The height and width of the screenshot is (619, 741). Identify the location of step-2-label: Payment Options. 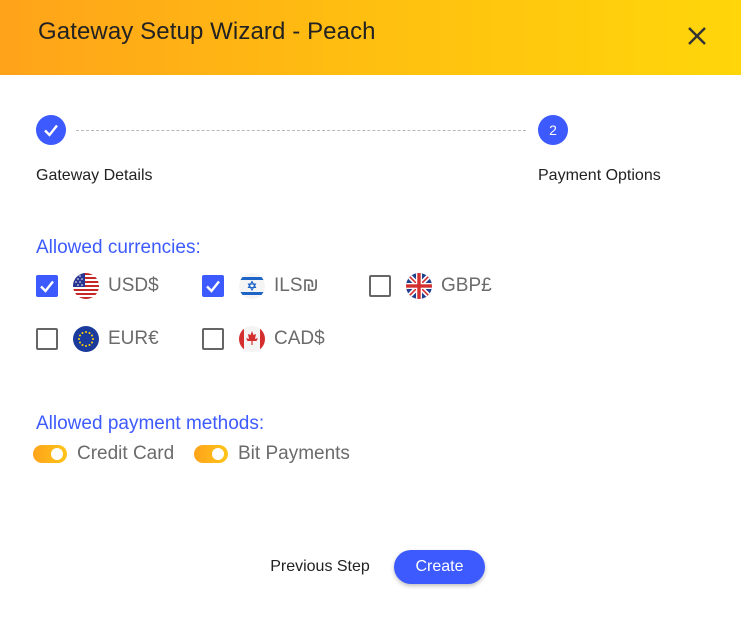
(599, 175).